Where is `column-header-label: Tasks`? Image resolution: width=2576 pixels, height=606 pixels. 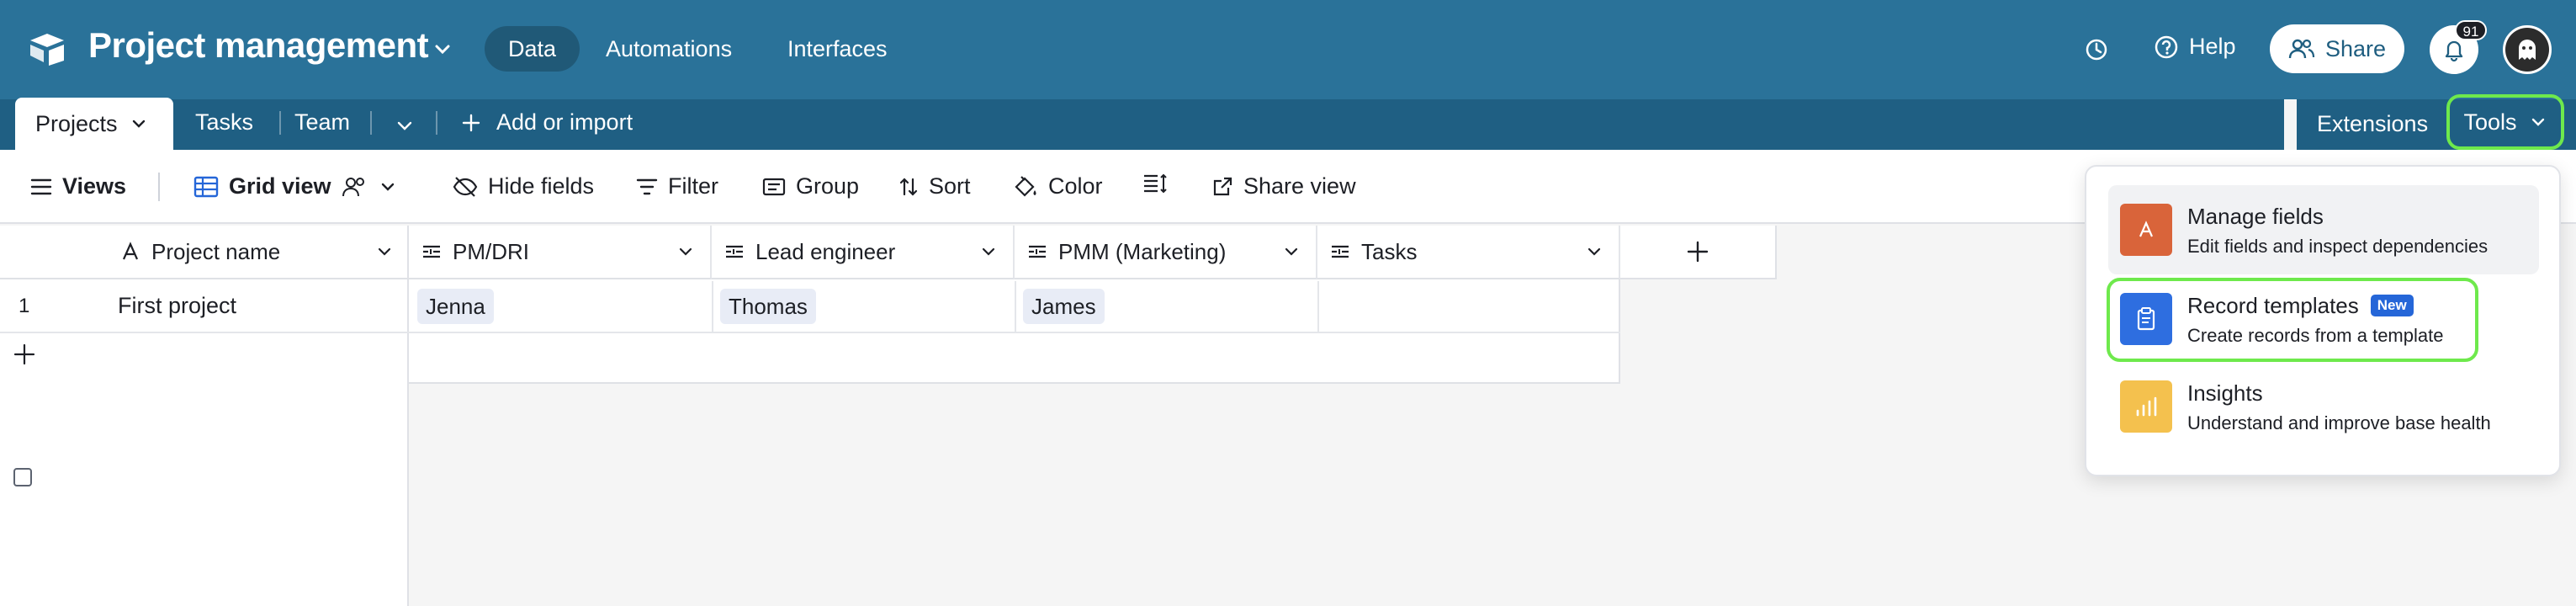 column-header-label: Tasks is located at coordinates (1389, 251).